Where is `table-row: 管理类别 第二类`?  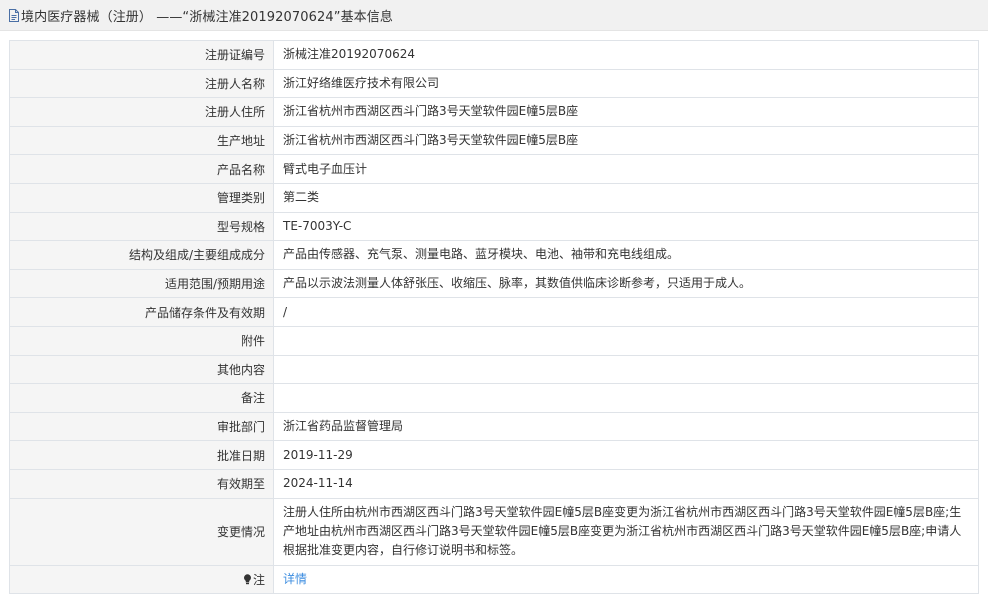
table-row: 管理类别 第二类 is located at coordinates (494, 197).